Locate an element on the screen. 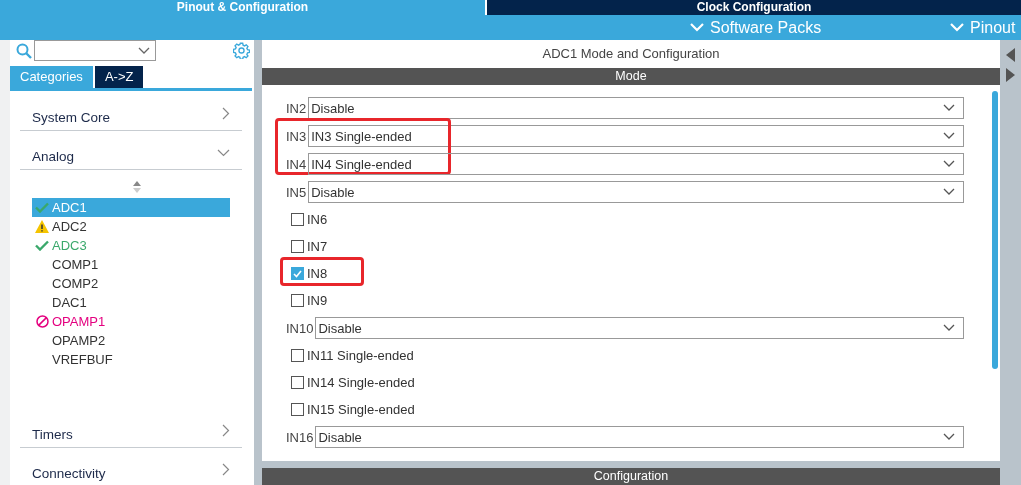  checkbox-label: IN8 is located at coordinates (317, 273).